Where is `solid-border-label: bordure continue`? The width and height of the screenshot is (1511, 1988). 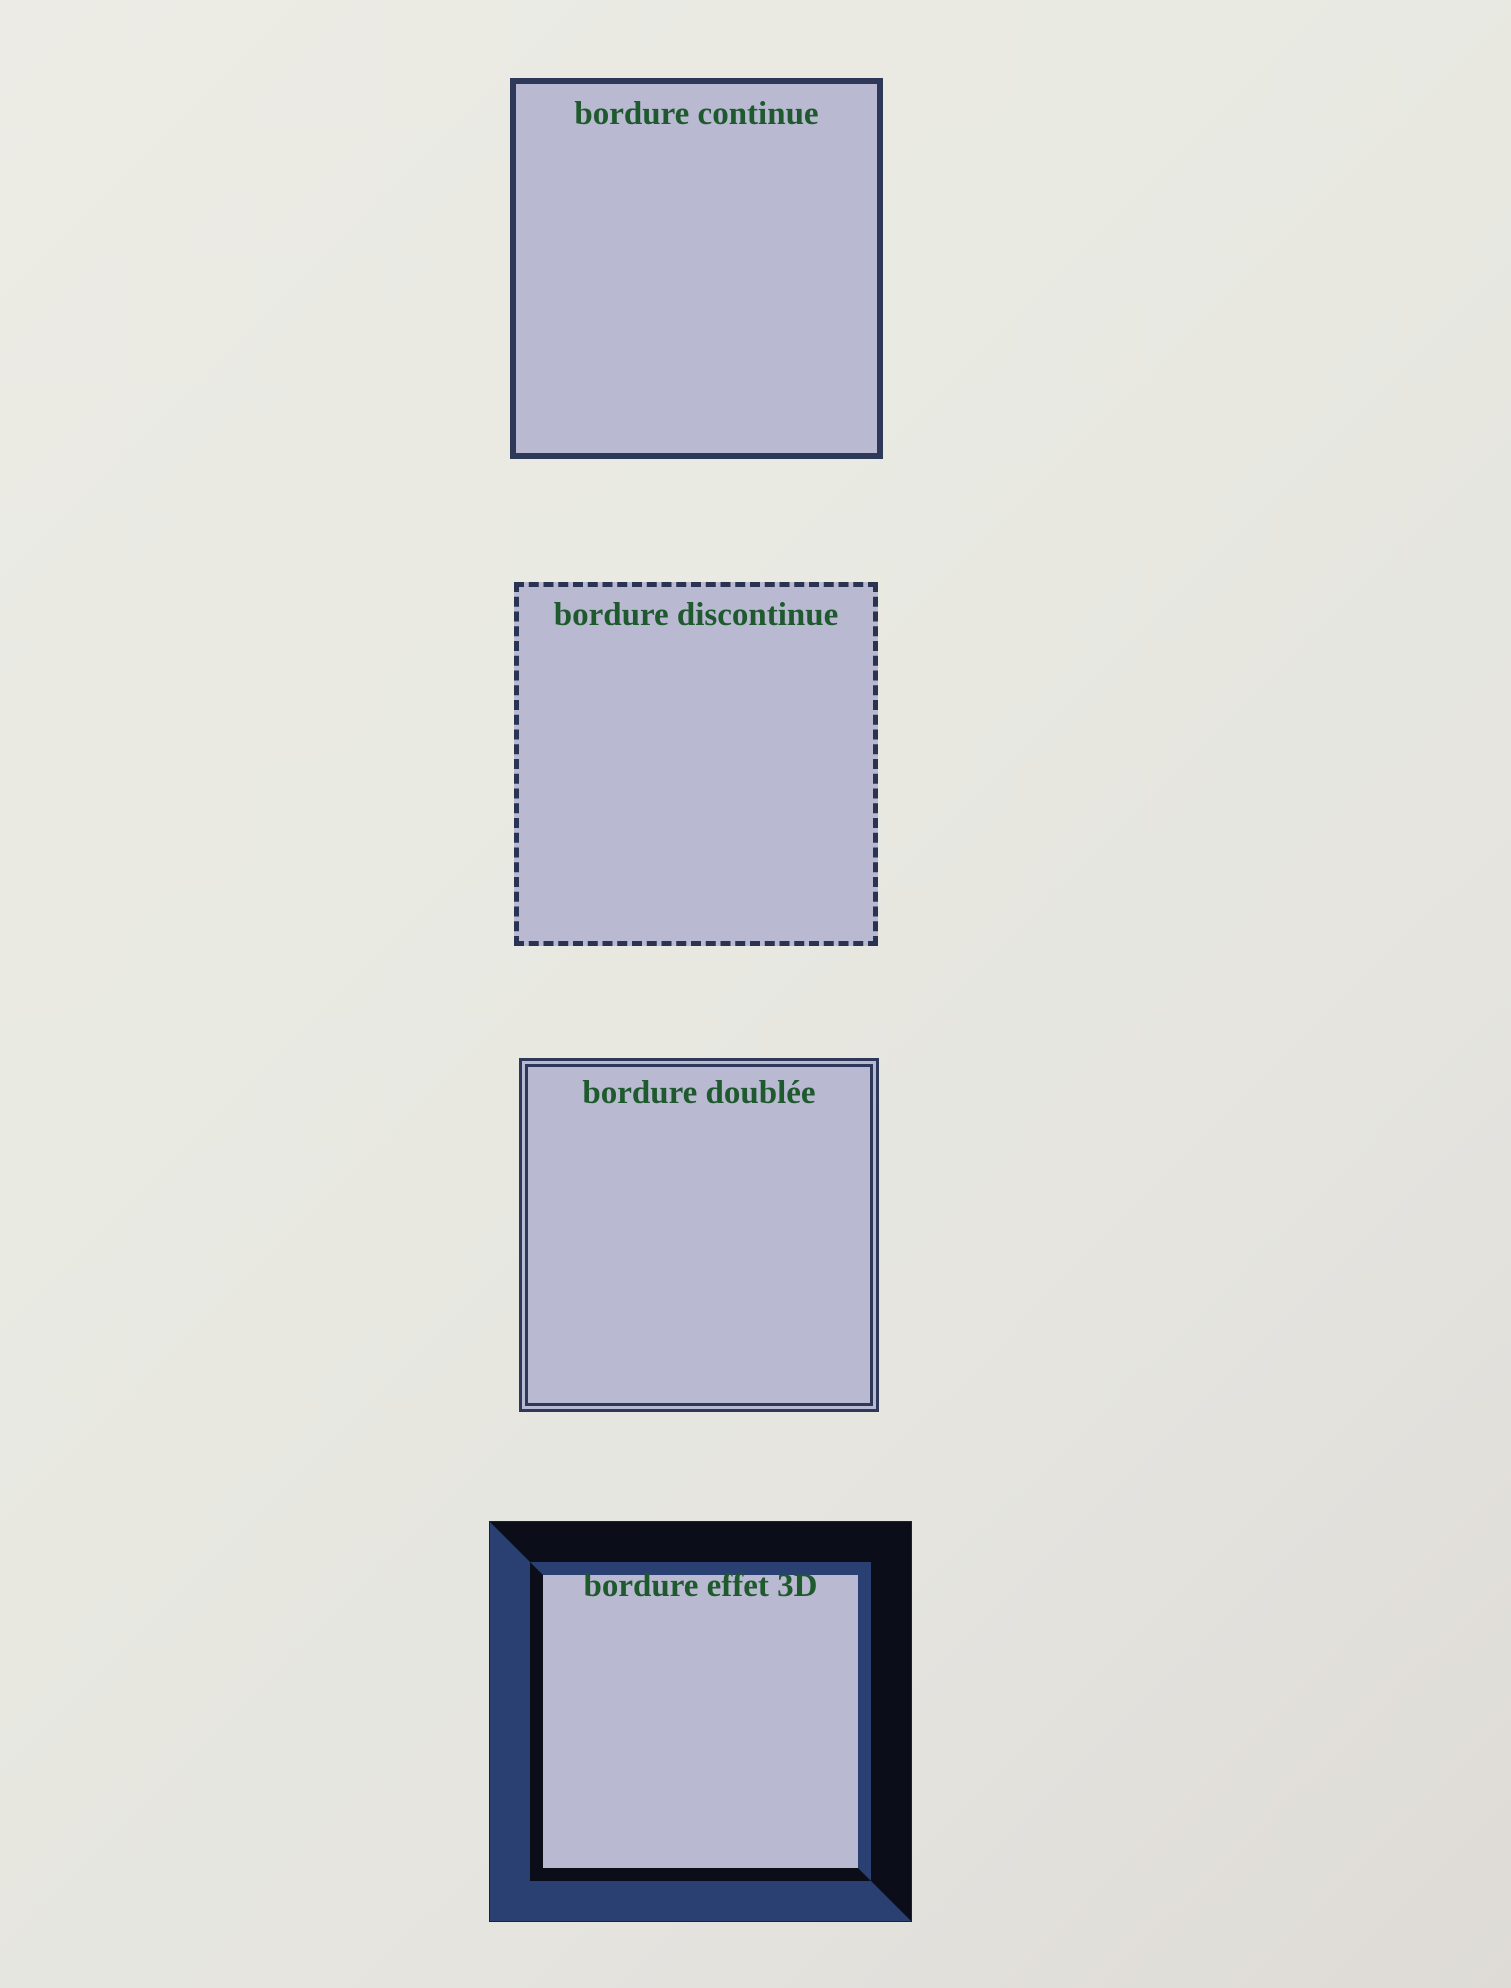 solid-border-label: bordure continue is located at coordinates (696, 114).